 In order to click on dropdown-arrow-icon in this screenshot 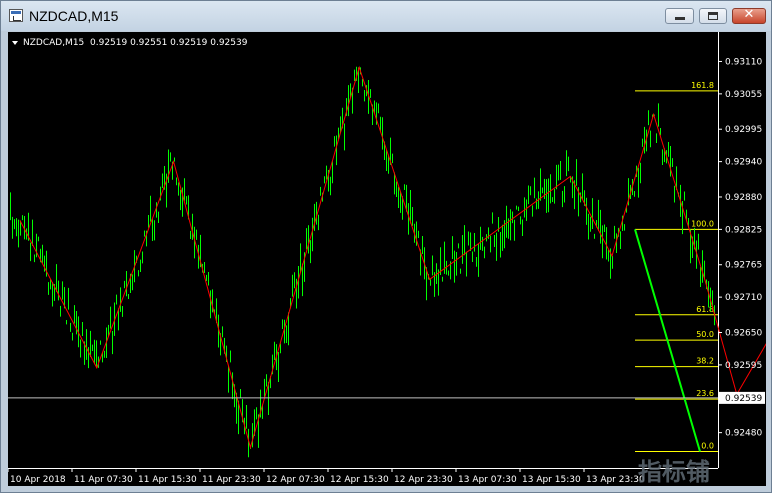, I will do `click(15, 43)`.